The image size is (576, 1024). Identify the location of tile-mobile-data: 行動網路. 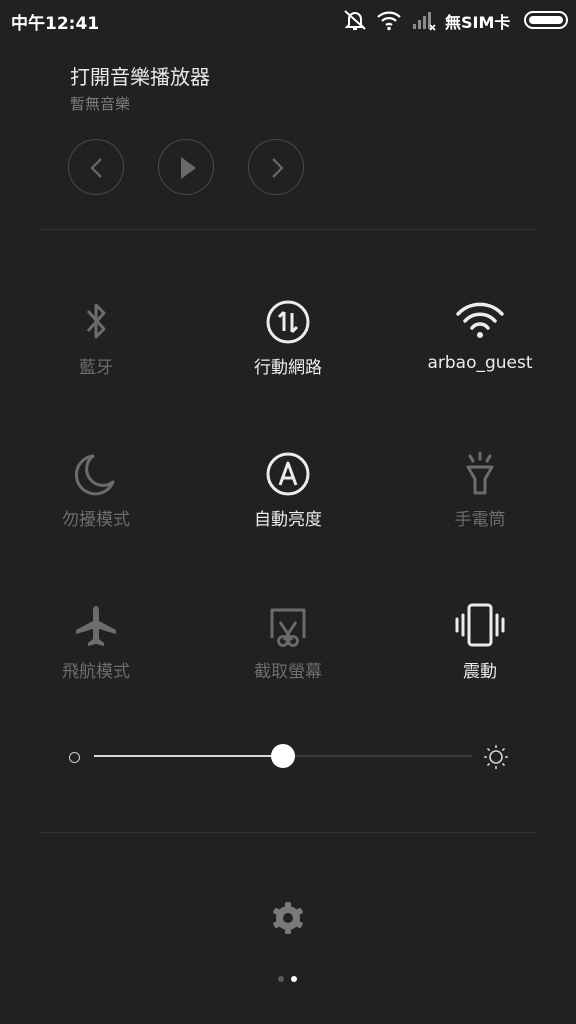
(288, 366).